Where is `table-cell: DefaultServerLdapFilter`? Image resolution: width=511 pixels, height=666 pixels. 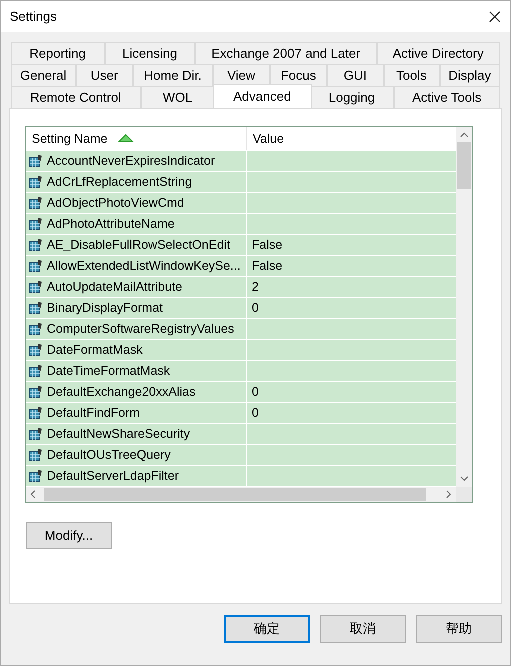
table-cell: DefaultServerLdapFilter is located at coordinates (136, 476).